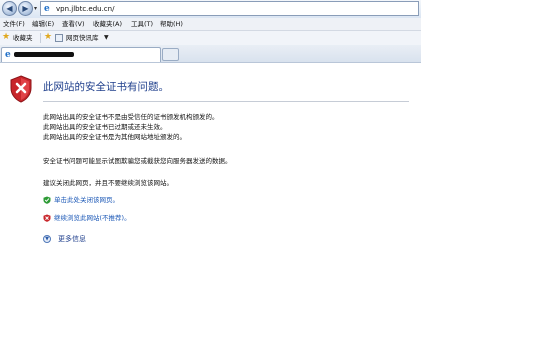 The image size is (553, 346). What do you see at coordinates (226, 101) in the screenshot?
I see `title-divider` at bounding box center [226, 101].